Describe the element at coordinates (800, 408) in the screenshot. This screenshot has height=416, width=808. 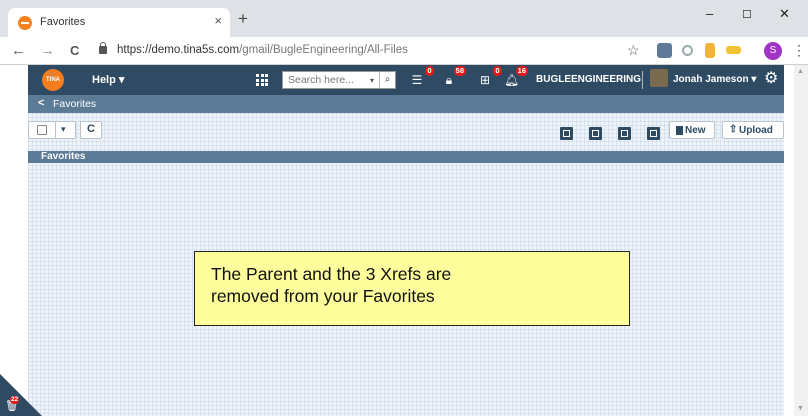
I see `scroll-down-icon: ▼` at that location.